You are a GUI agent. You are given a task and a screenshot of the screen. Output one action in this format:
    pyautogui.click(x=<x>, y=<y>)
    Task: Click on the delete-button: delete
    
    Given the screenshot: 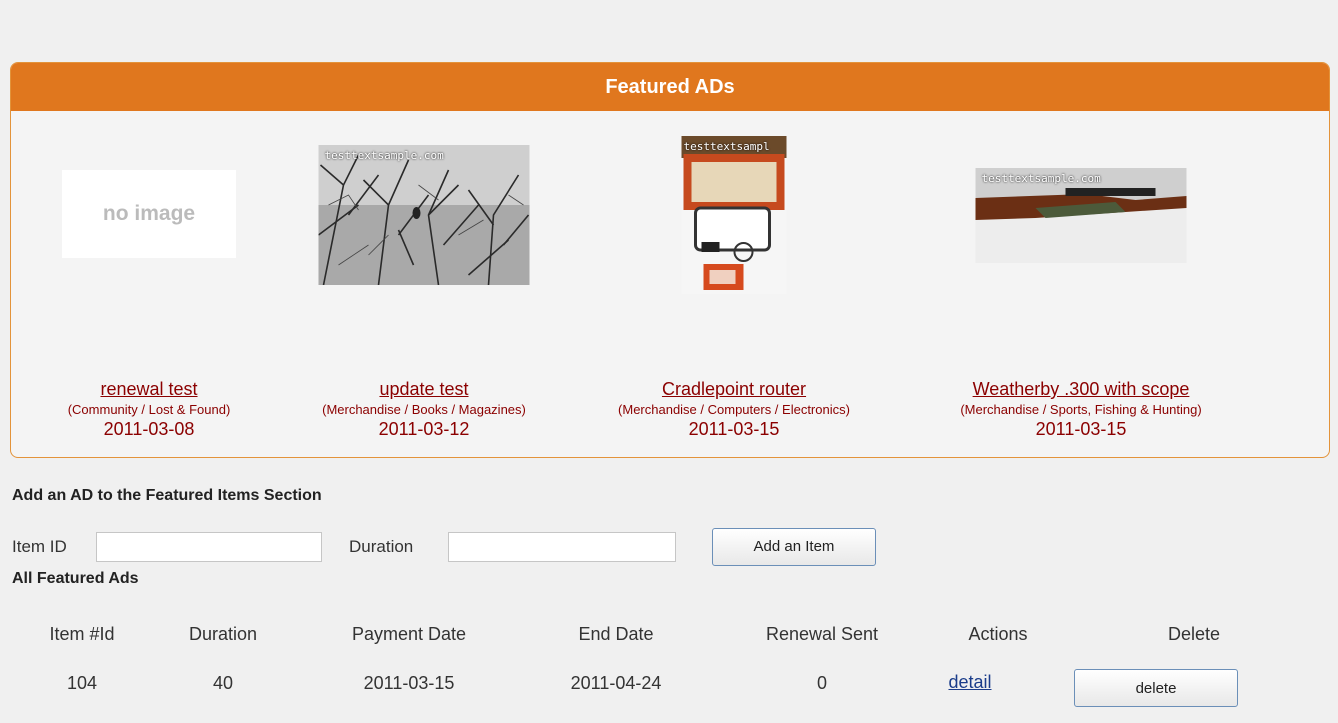 What is the action you would take?
    pyautogui.click(x=1156, y=688)
    